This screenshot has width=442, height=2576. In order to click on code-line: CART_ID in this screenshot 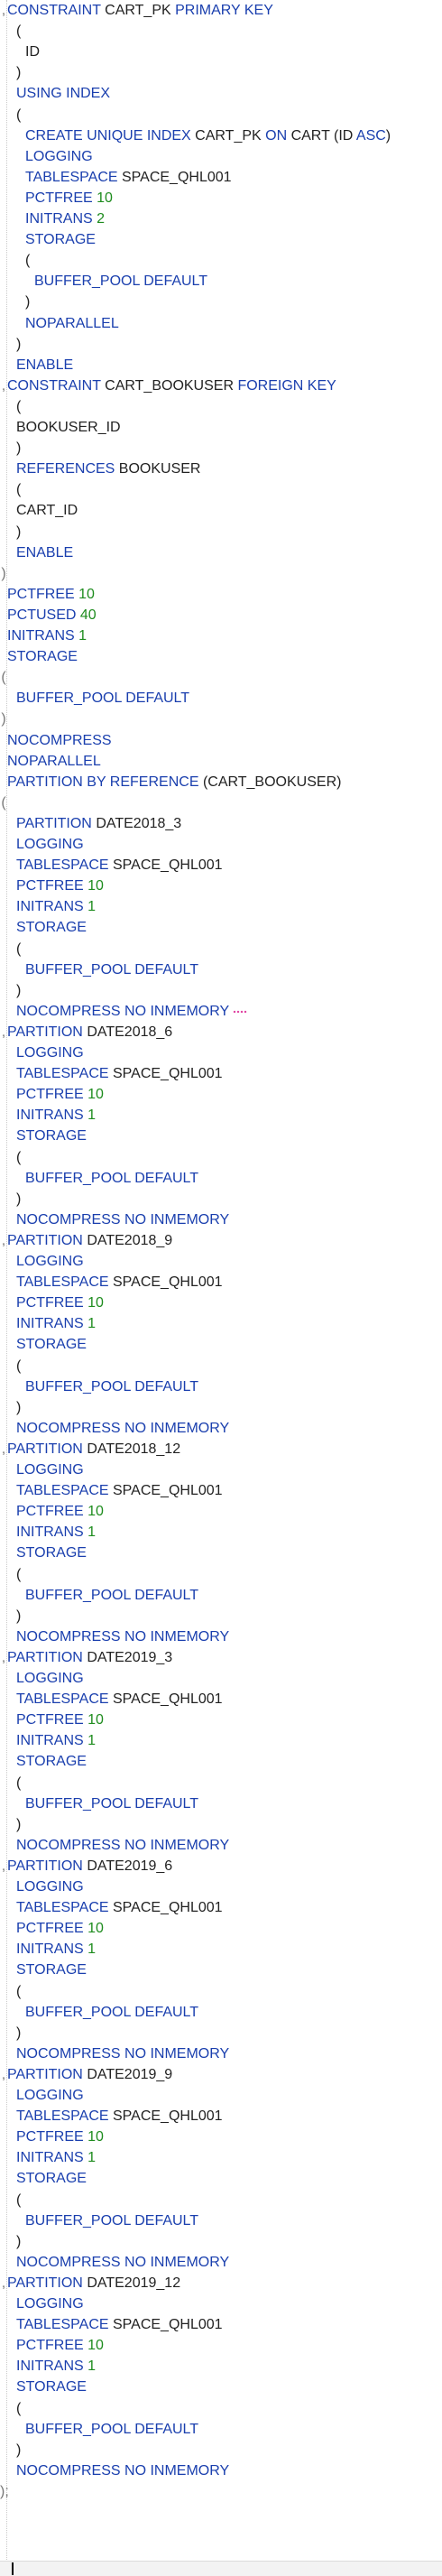, I will do `click(39, 510)`.